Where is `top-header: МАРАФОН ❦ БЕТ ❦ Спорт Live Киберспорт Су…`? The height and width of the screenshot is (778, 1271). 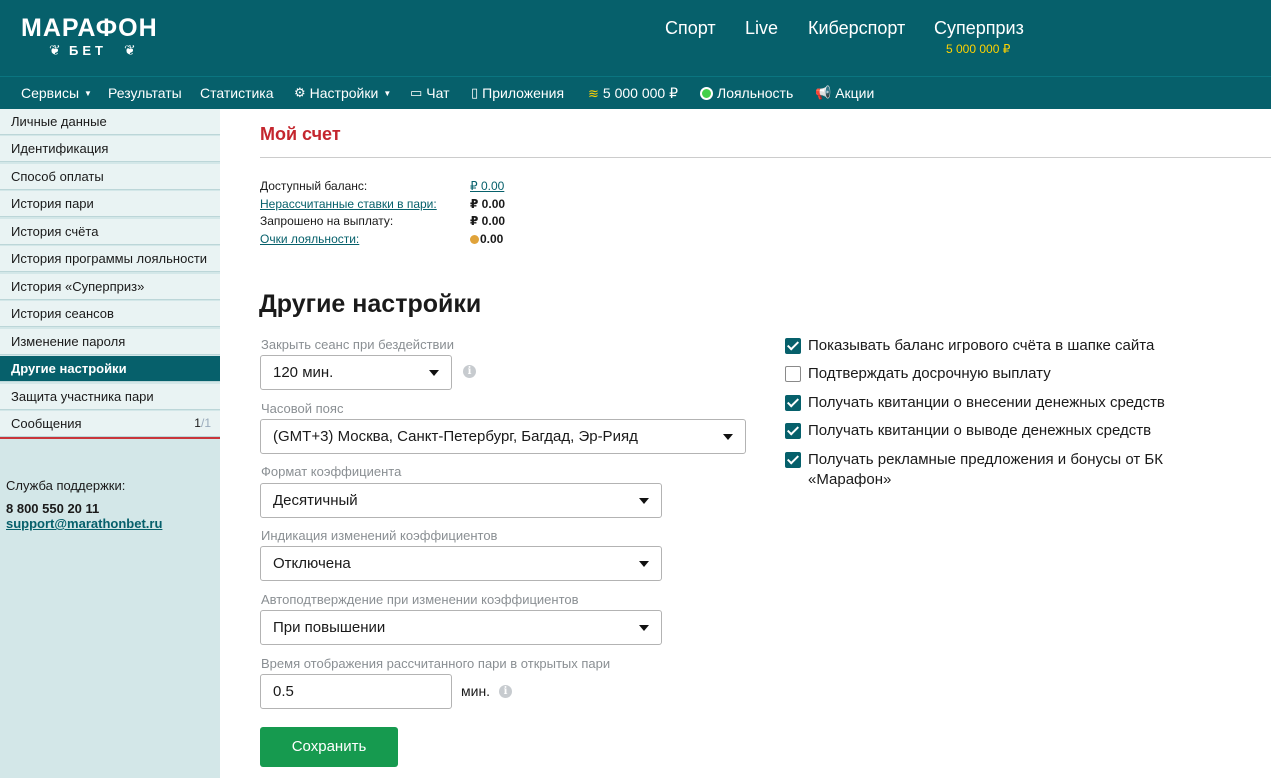 top-header: МАРАФОН ❦ БЕТ ❦ Спорт Live Киберспорт Су… is located at coordinates (635, 38).